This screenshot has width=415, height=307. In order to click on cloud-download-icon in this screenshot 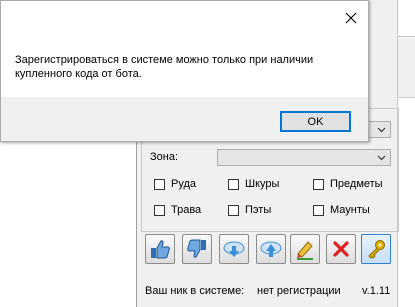, I will do `click(234, 249)`.